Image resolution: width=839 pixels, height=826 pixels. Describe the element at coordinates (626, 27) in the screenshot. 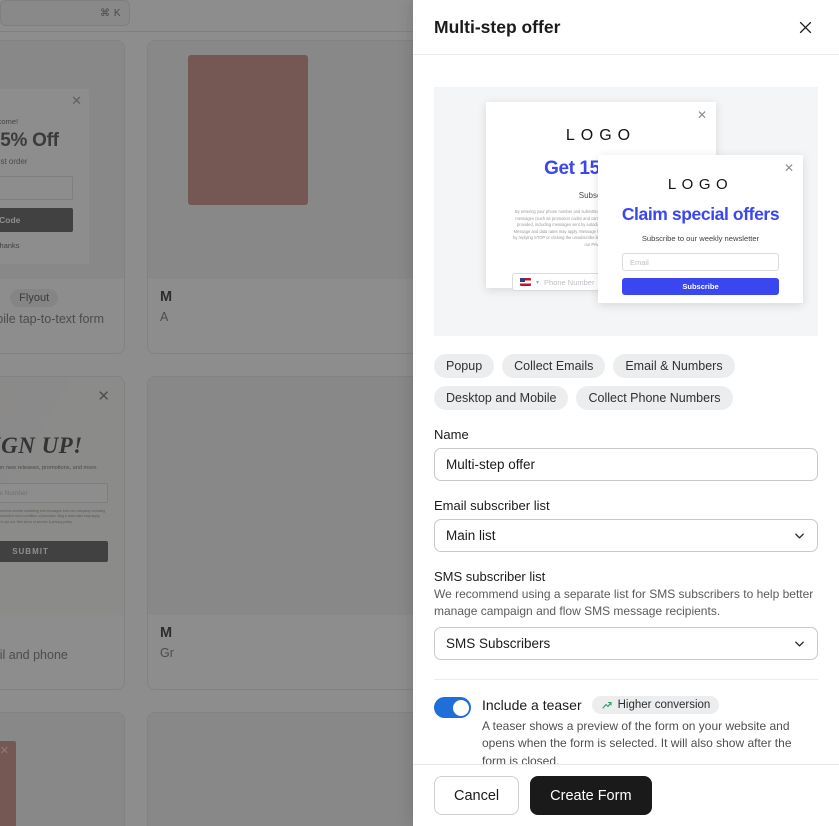

I see `modal-header: Multi-step offer` at that location.